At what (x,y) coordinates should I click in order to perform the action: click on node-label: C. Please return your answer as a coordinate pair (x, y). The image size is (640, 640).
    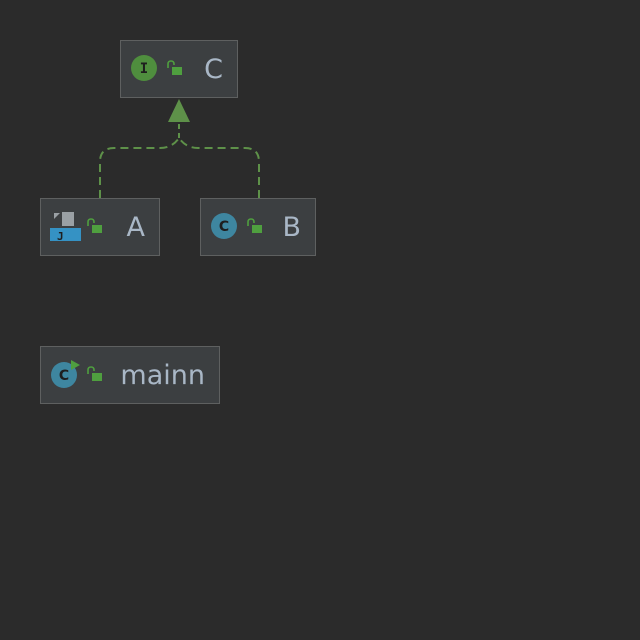
    Looking at the image, I should click on (213, 69).